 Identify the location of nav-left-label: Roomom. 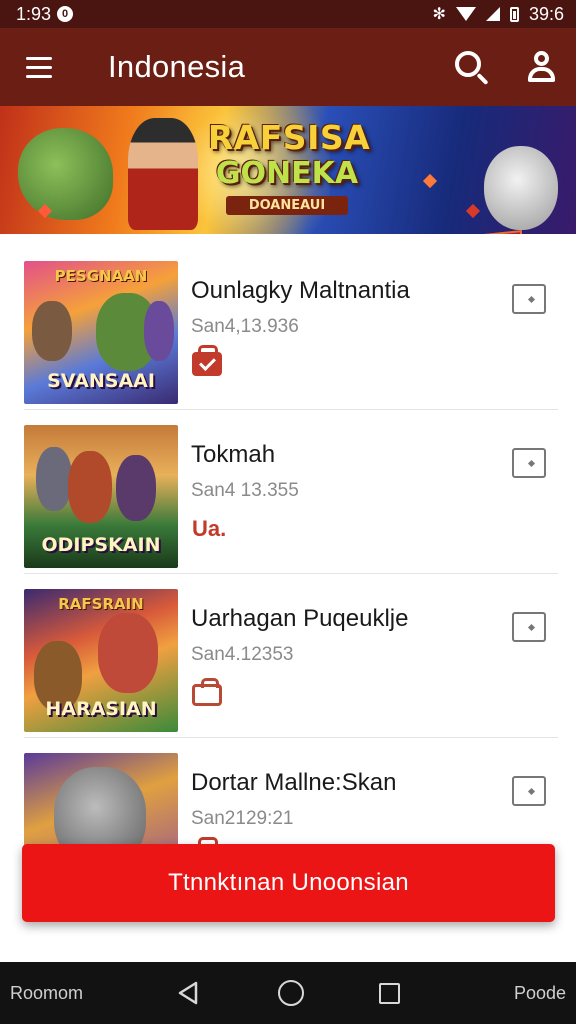
(47, 992).